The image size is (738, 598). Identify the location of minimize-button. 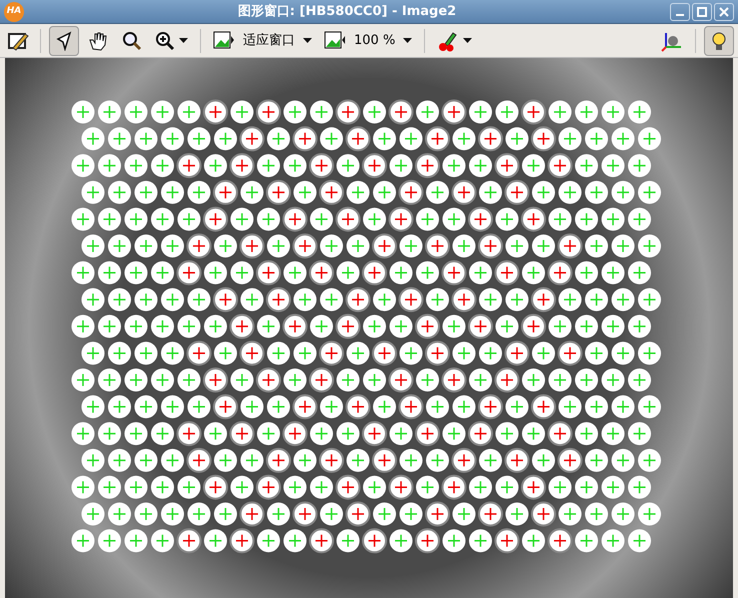
(680, 11).